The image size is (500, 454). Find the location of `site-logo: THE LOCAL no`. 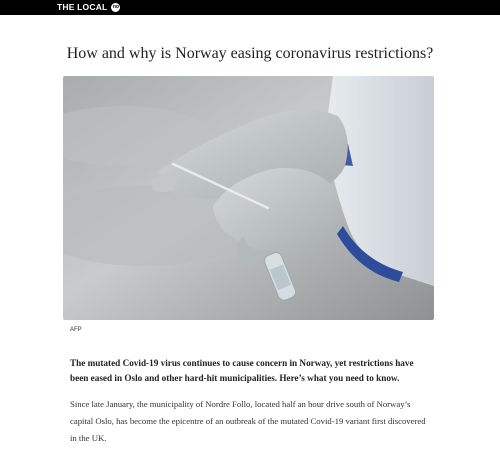

site-logo: THE LOCAL no is located at coordinates (89, 7).